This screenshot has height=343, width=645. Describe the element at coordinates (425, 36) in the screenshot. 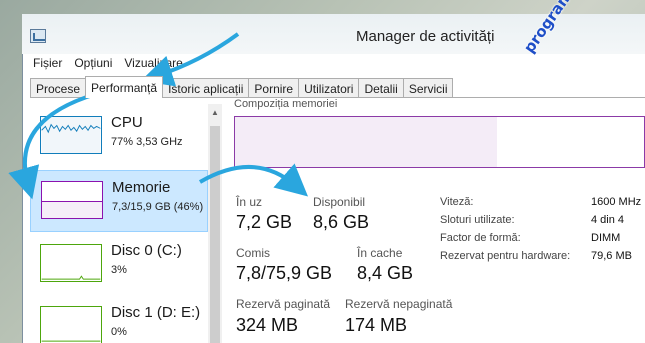

I see `window-title: Manager de activități` at that location.